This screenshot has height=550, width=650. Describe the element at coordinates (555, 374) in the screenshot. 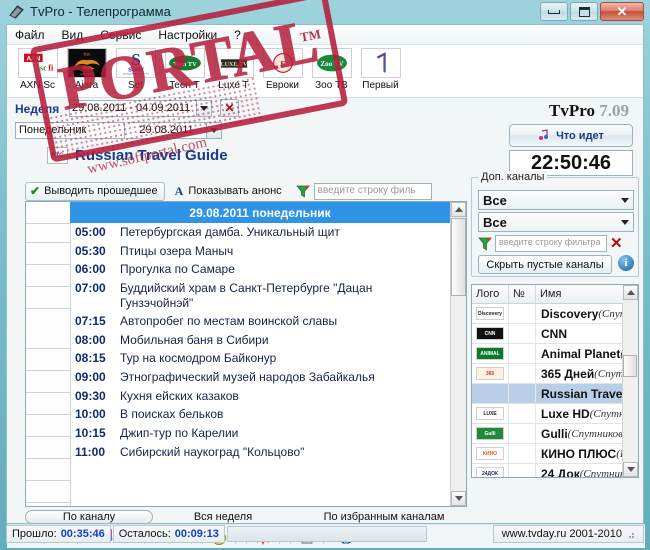

I see `channel-row: 365 365 Дней (Спутн` at that location.